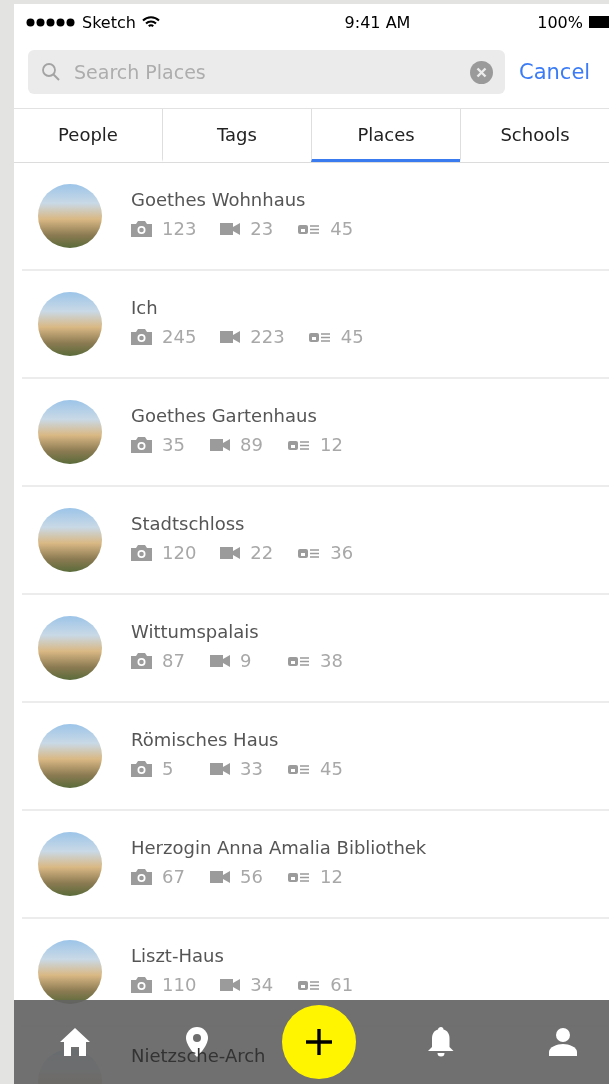 The image size is (609, 1084). What do you see at coordinates (252, 444) in the screenshot?
I see `video-count: 89` at bounding box center [252, 444].